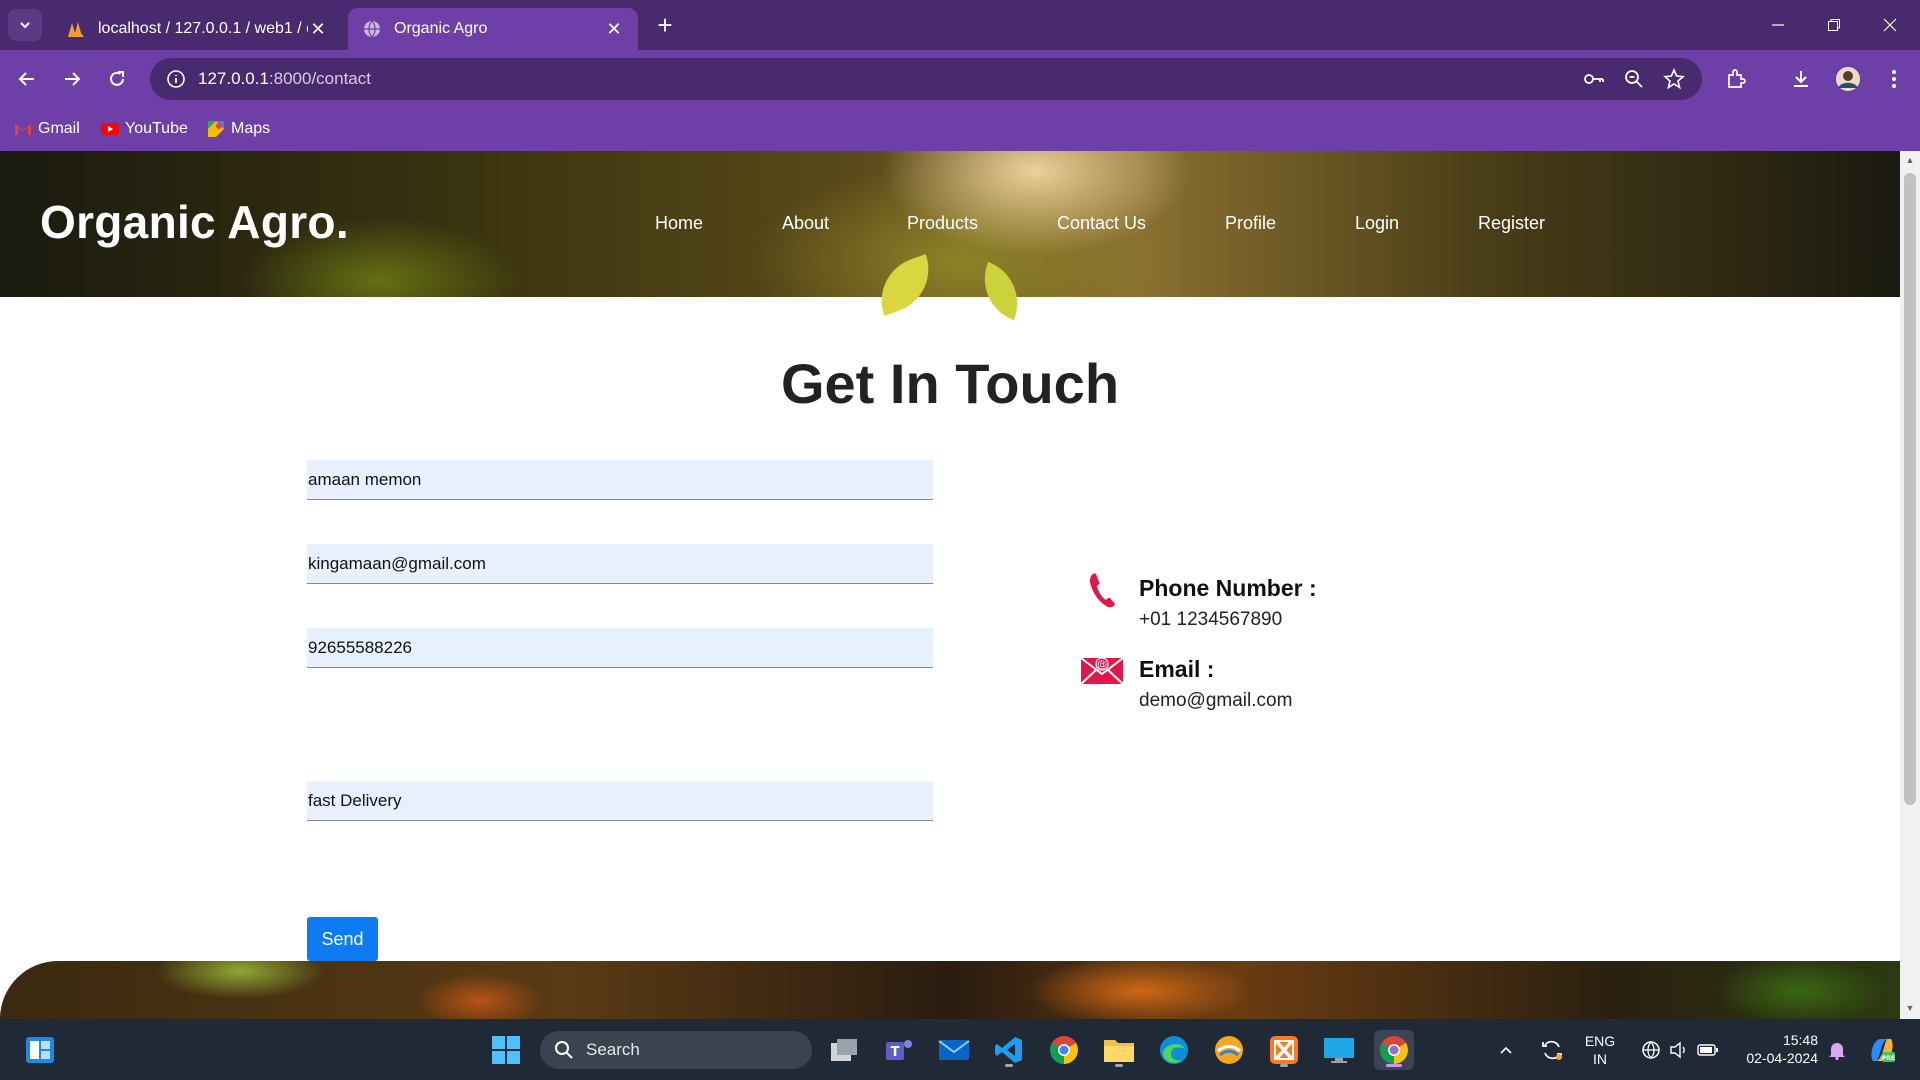 The width and height of the screenshot is (1920, 1080). Describe the element at coordinates (110, 129) in the screenshot. I see `youtube-icon` at that location.